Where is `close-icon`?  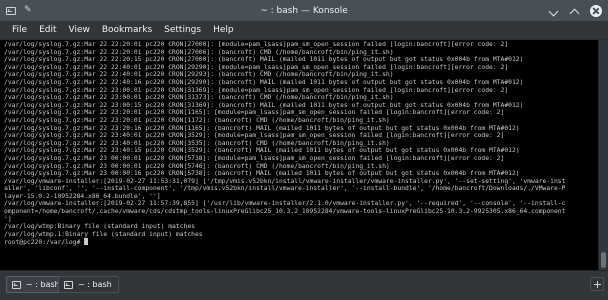
close-icon is located at coordinates (596, 10).